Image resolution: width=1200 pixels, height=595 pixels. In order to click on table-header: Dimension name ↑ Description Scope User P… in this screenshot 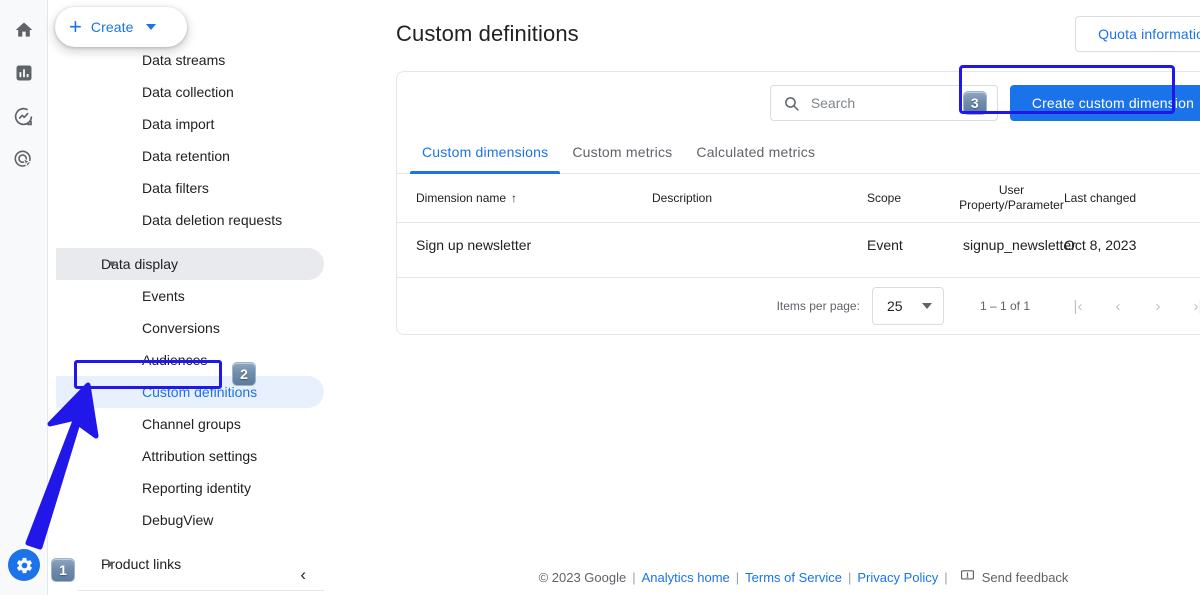, I will do `click(798, 198)`.